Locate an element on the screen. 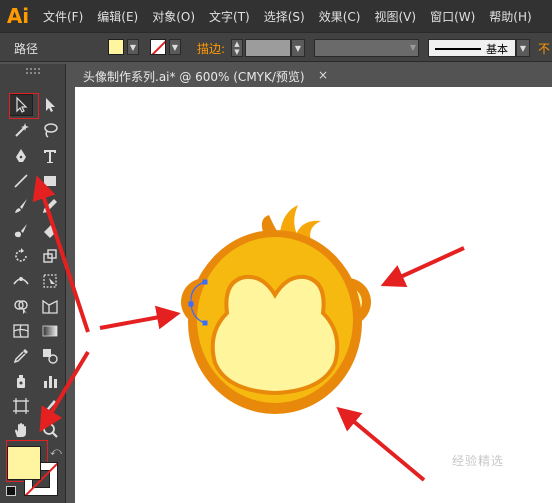  menu-effect: 效果(C) is located at coordinates (340, 16).